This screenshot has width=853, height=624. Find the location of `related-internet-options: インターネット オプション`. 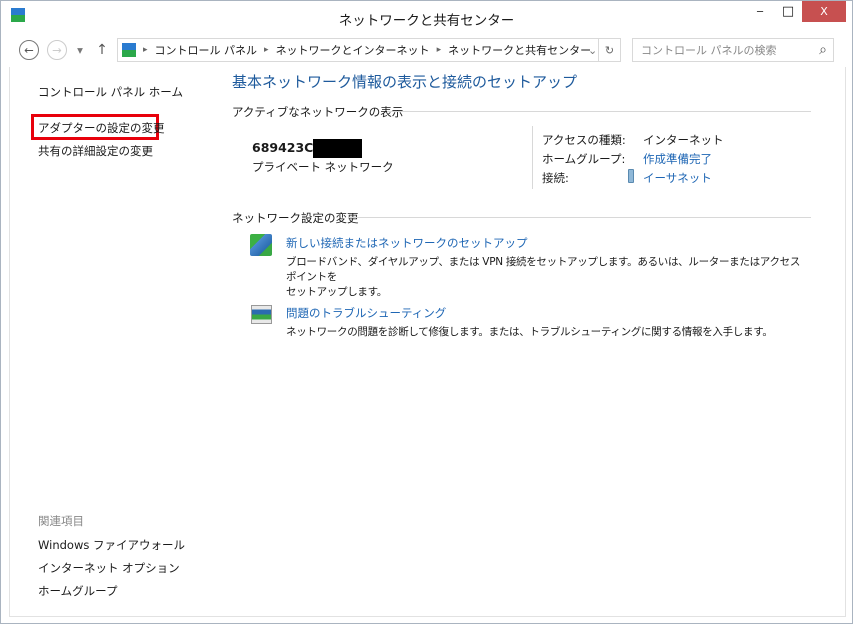

related-internet-options: インターネット オプション is located at coordinates (109, 568).